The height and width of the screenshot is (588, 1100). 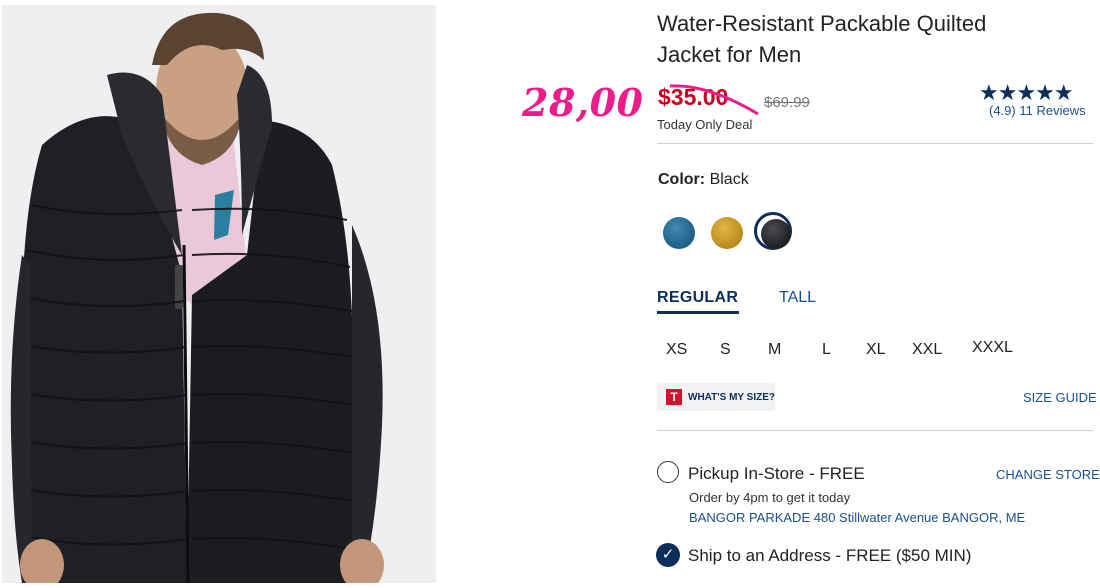 What do you see at coordinates (829, 556) in the screenshot?
I see `ship-label: Ship to an Address - FREE ($50 MIN)` at bounding box center [829, 556].